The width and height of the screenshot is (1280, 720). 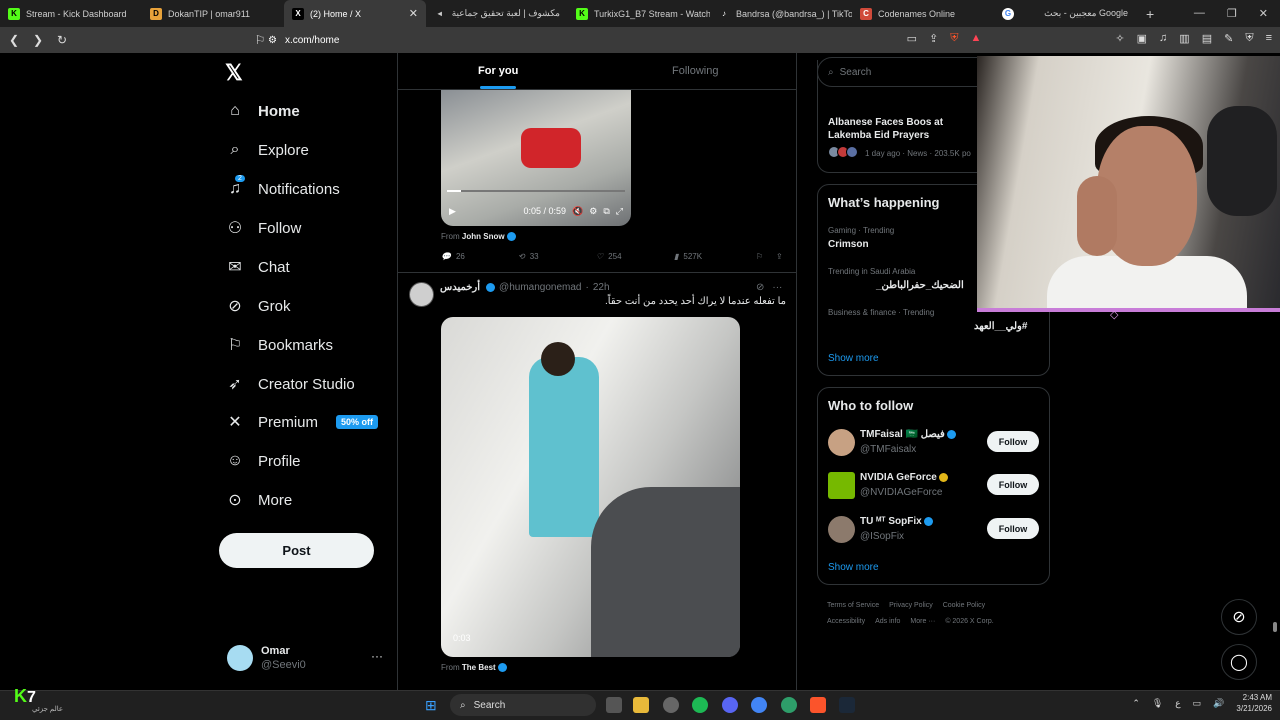 What do you see at coordinates (283, 186) in the screenshot?
I see `nav-notifications: ♫ 2 Notifications` at bounding box center [283, 186].